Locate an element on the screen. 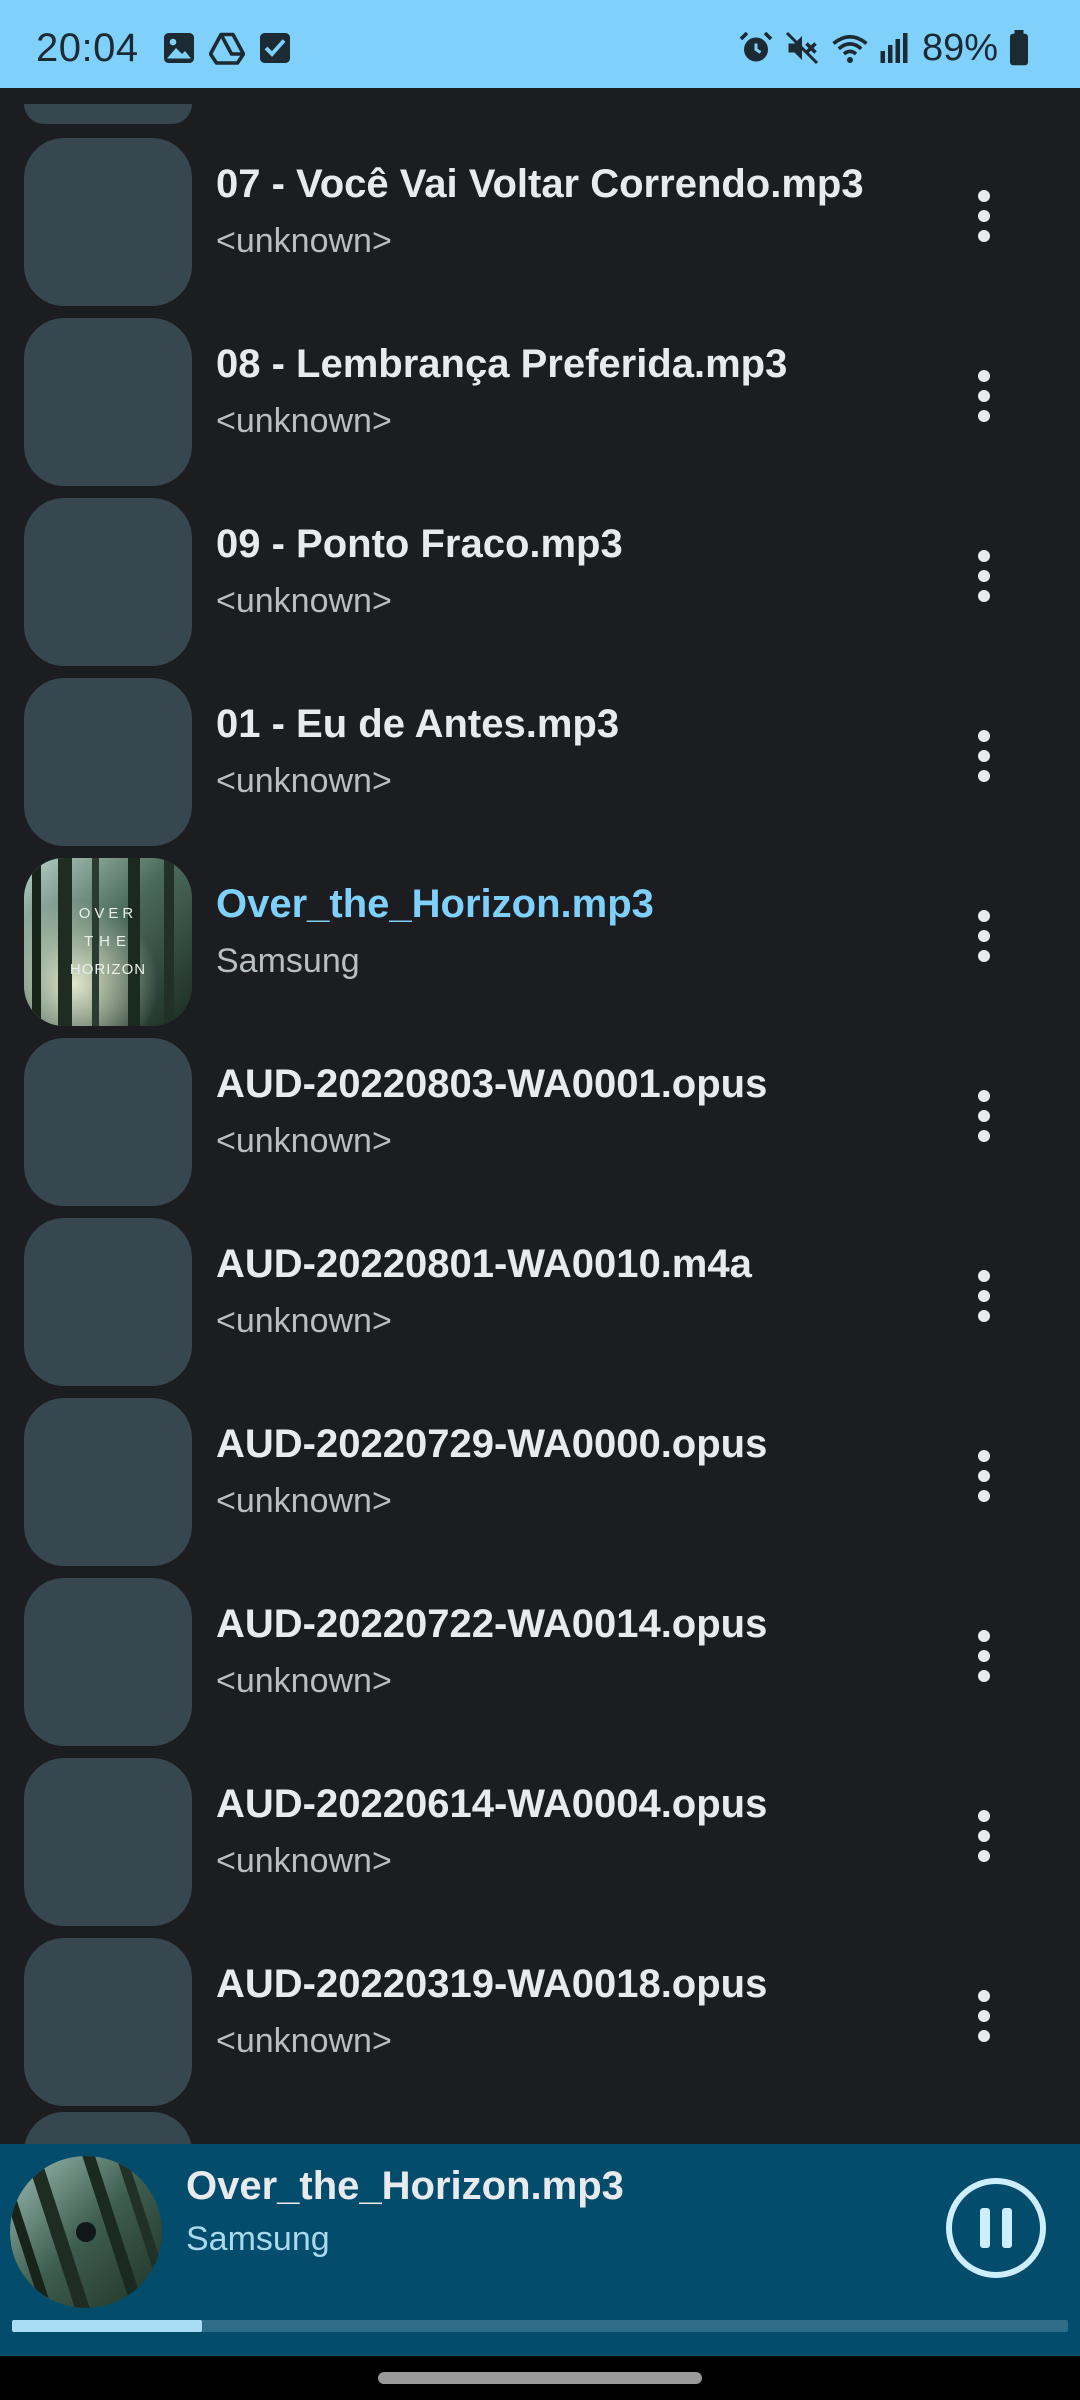 The image size is (1080, 2400). status-right: 89% is located at coordinates (891, 44).